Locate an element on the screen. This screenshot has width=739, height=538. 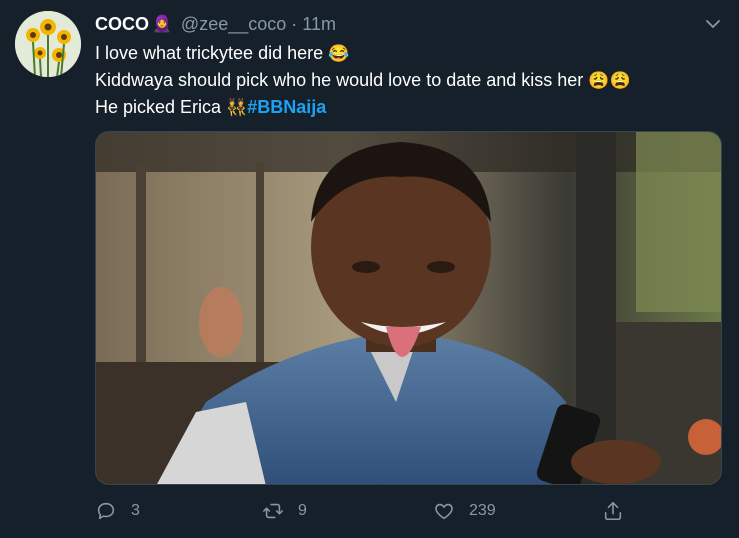
tweet-line-1: I love what trickytee did here 😂 is located at coordinates (405, 53).